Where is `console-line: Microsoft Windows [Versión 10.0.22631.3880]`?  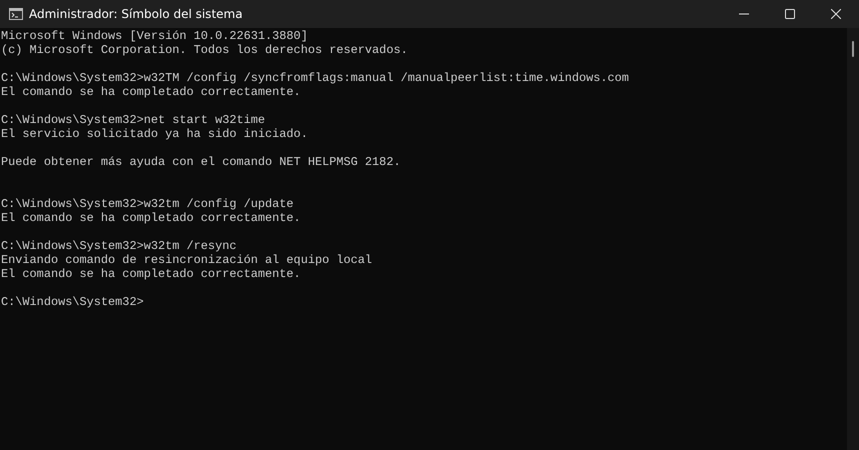 console-line: Microsoft Windows [Versión 10.0.22631.3880] is located at coordinates (155, 36).